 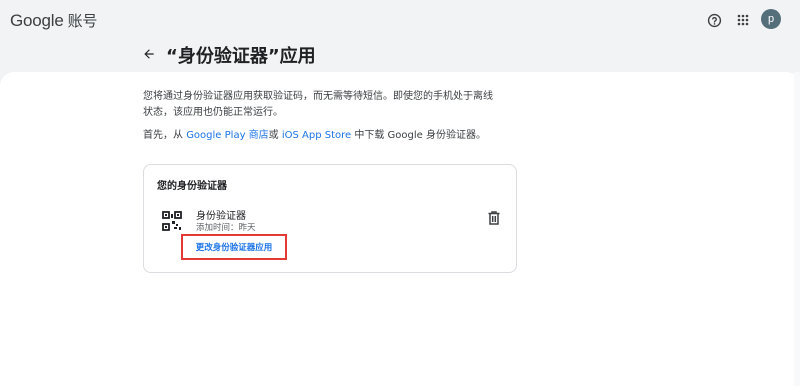 I want to click on apps-grid-icon, so click(x=743, y=20).